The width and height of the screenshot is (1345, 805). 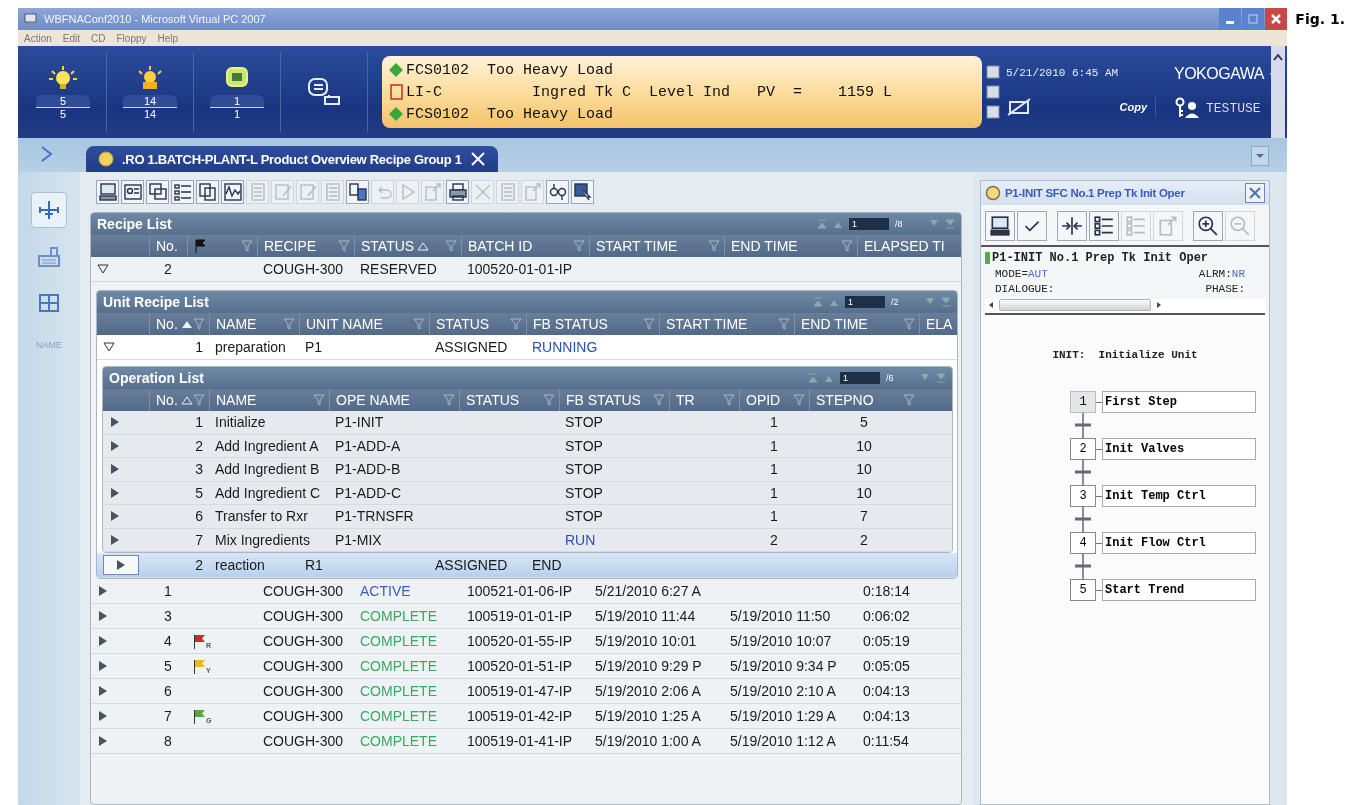 What do you see at coordinates (682, 92) in the screenshot?
I see `alarm-banner: FCS0102 Too Heavy Load LI-C Ingred Tk C Level Ind PV = 1159 L FCS0102 Too Heavy Load` at bounding box center [682, 92].